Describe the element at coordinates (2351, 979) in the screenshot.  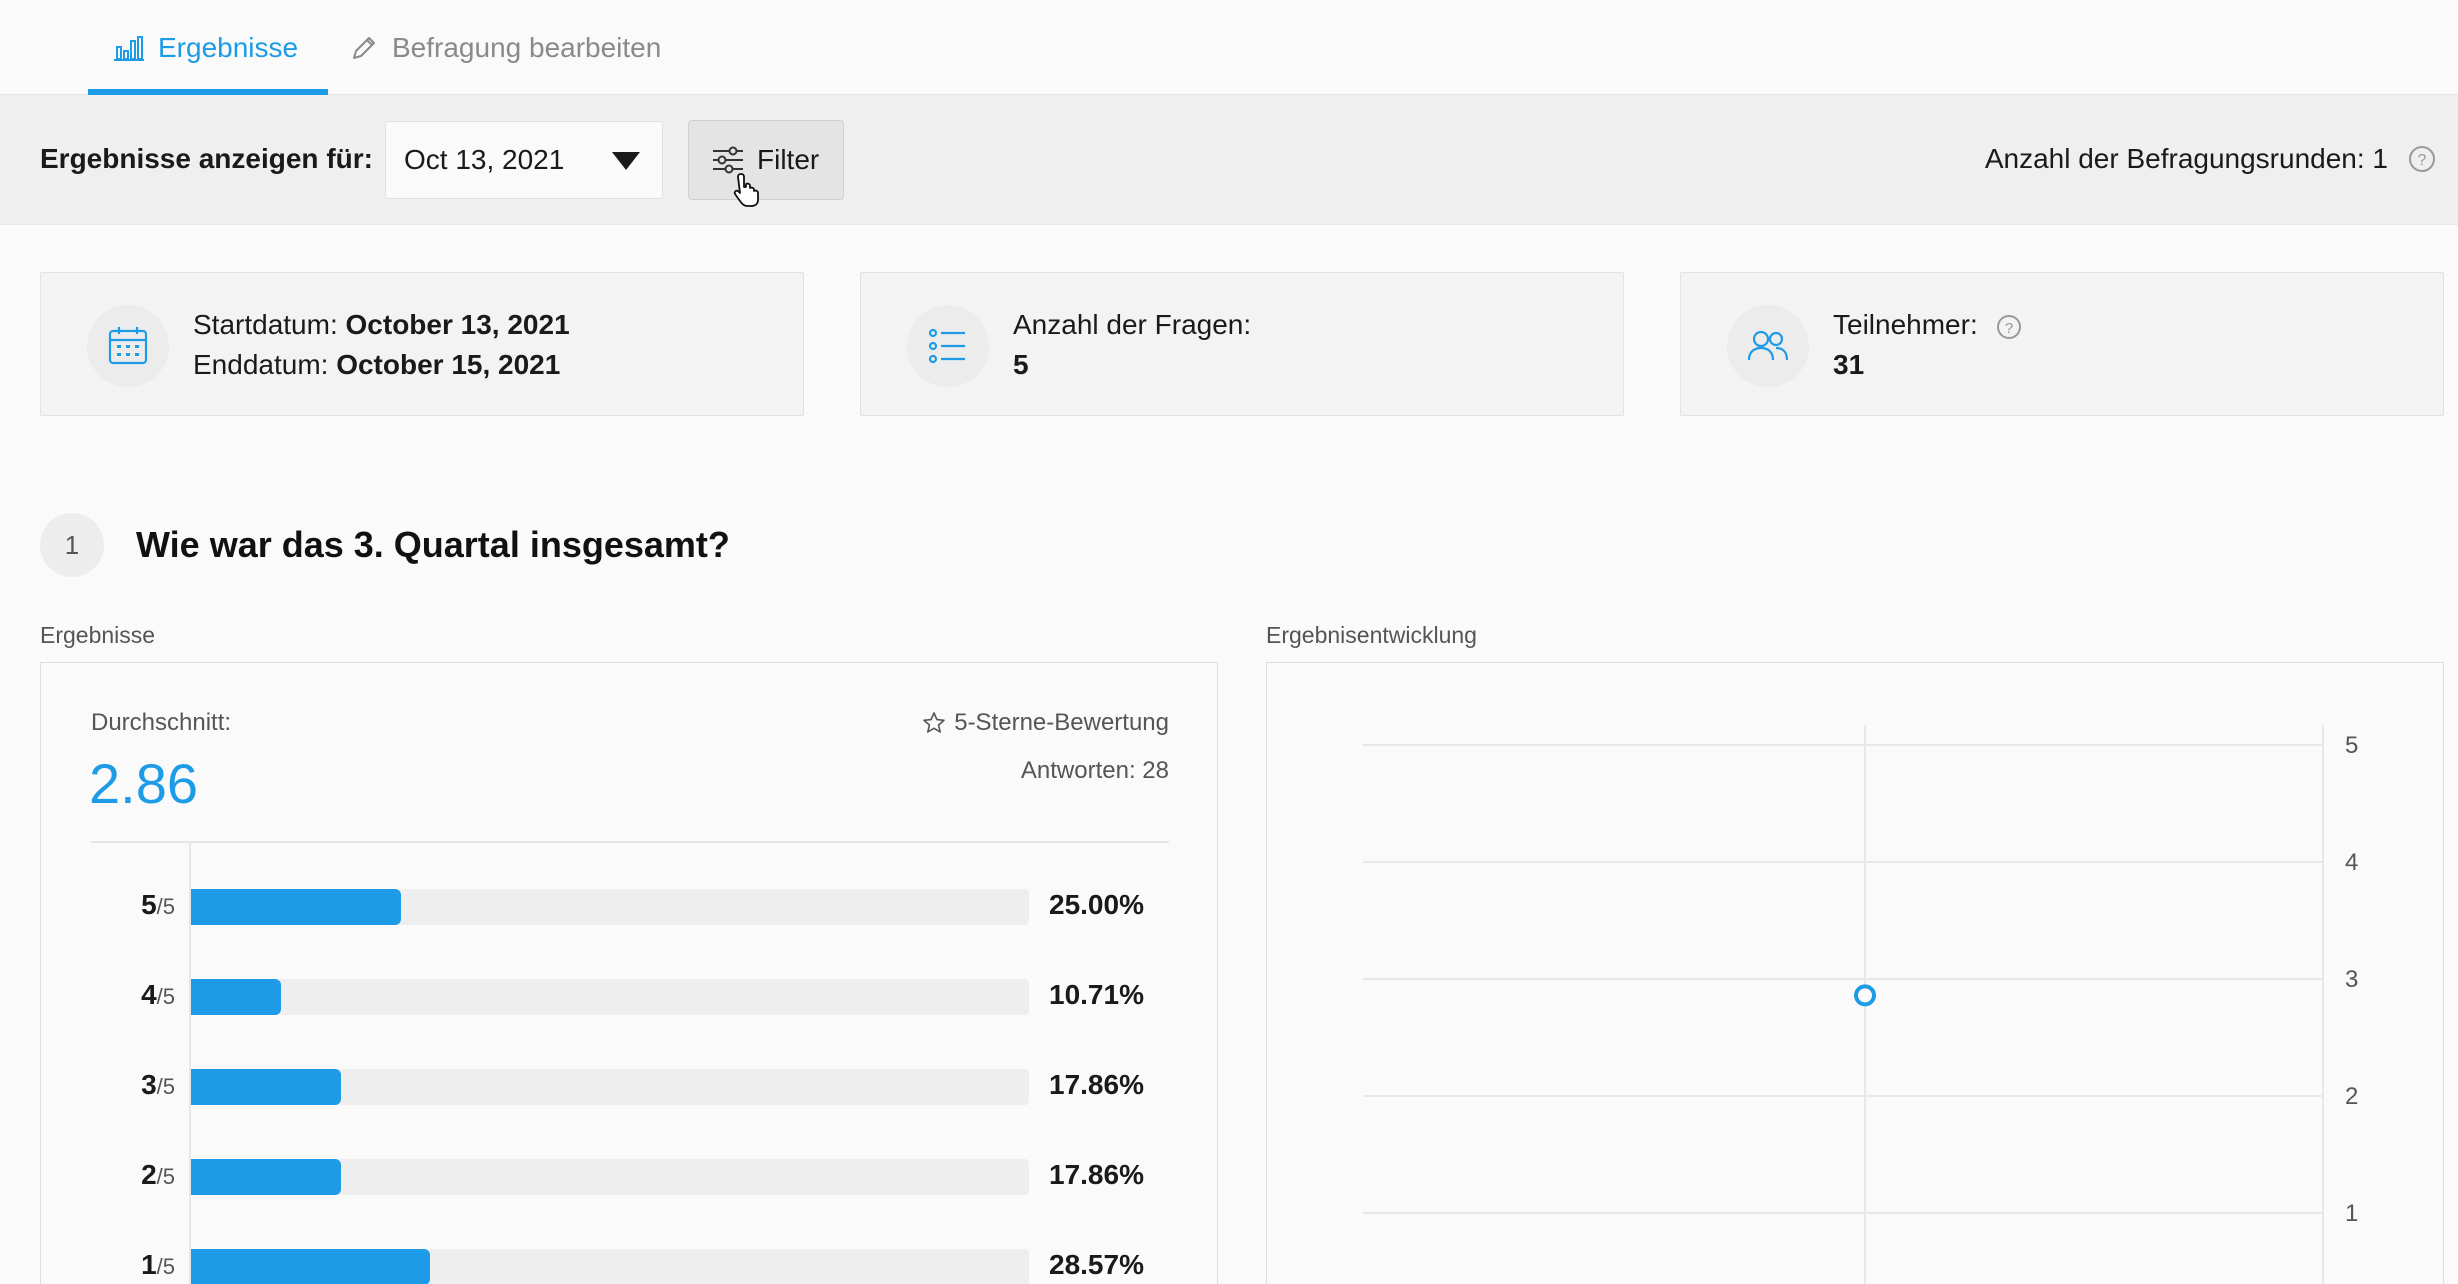
I see `y-tick-label: 3` at that location.